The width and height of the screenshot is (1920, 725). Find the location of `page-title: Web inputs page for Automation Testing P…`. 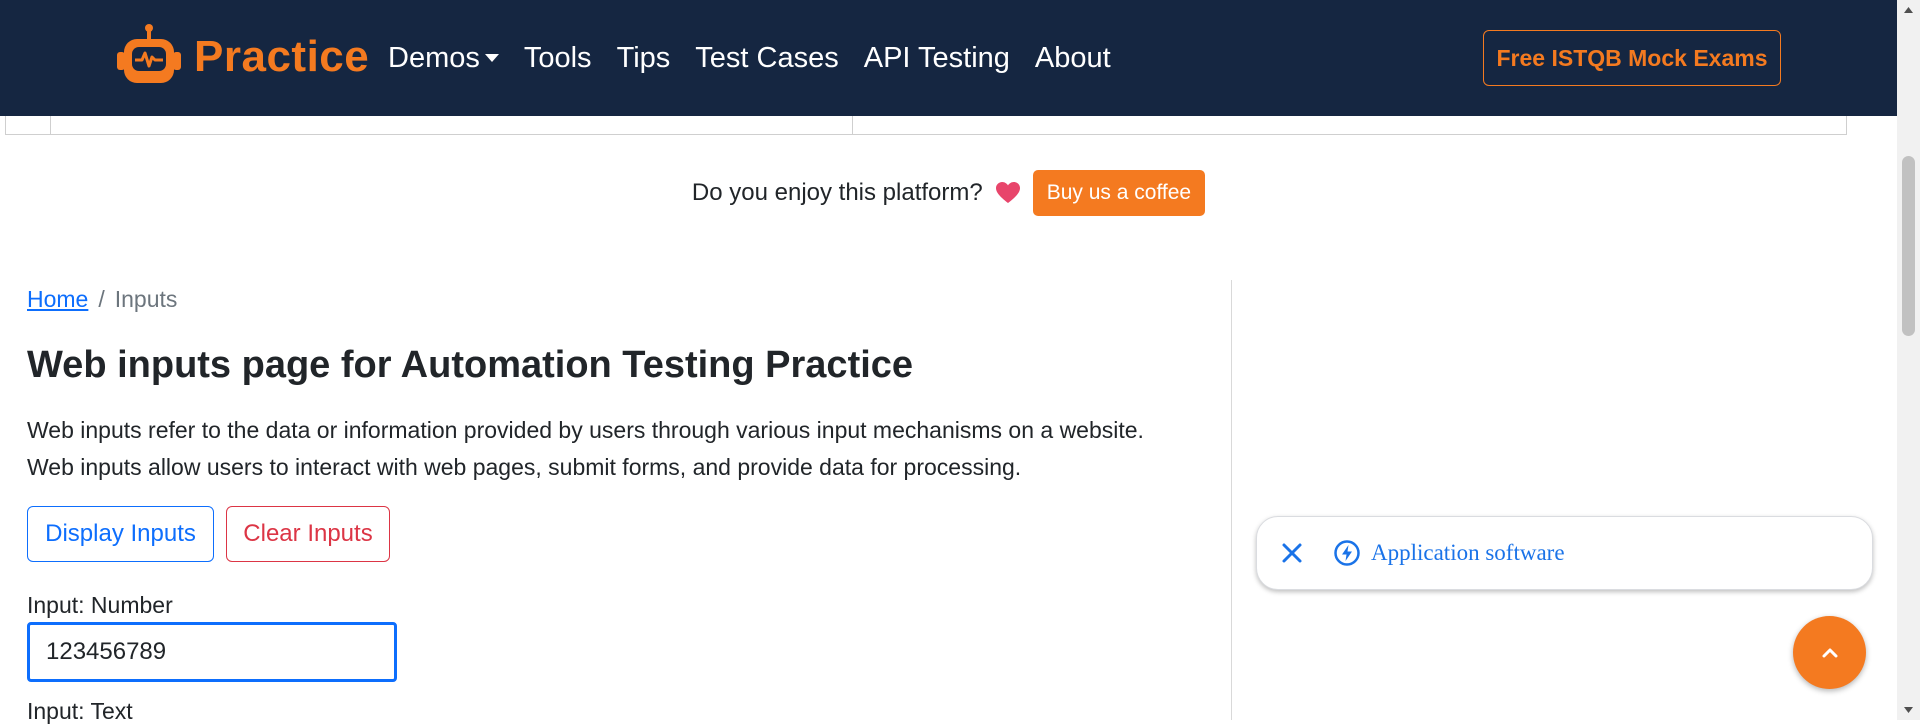

page-title: Web inputs page for Automation Testing P… is located at coordinates (470, 365).